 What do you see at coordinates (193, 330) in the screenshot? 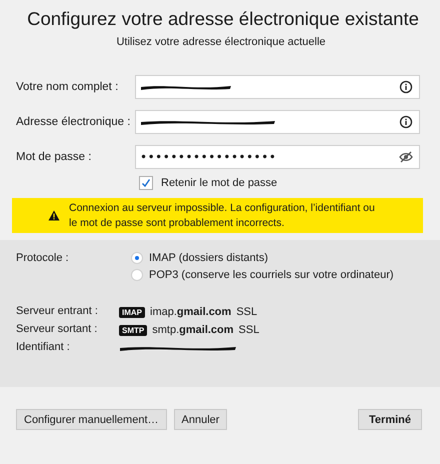
I see `server-host: smtp.gmail.com` at bounding box center [193, 330].